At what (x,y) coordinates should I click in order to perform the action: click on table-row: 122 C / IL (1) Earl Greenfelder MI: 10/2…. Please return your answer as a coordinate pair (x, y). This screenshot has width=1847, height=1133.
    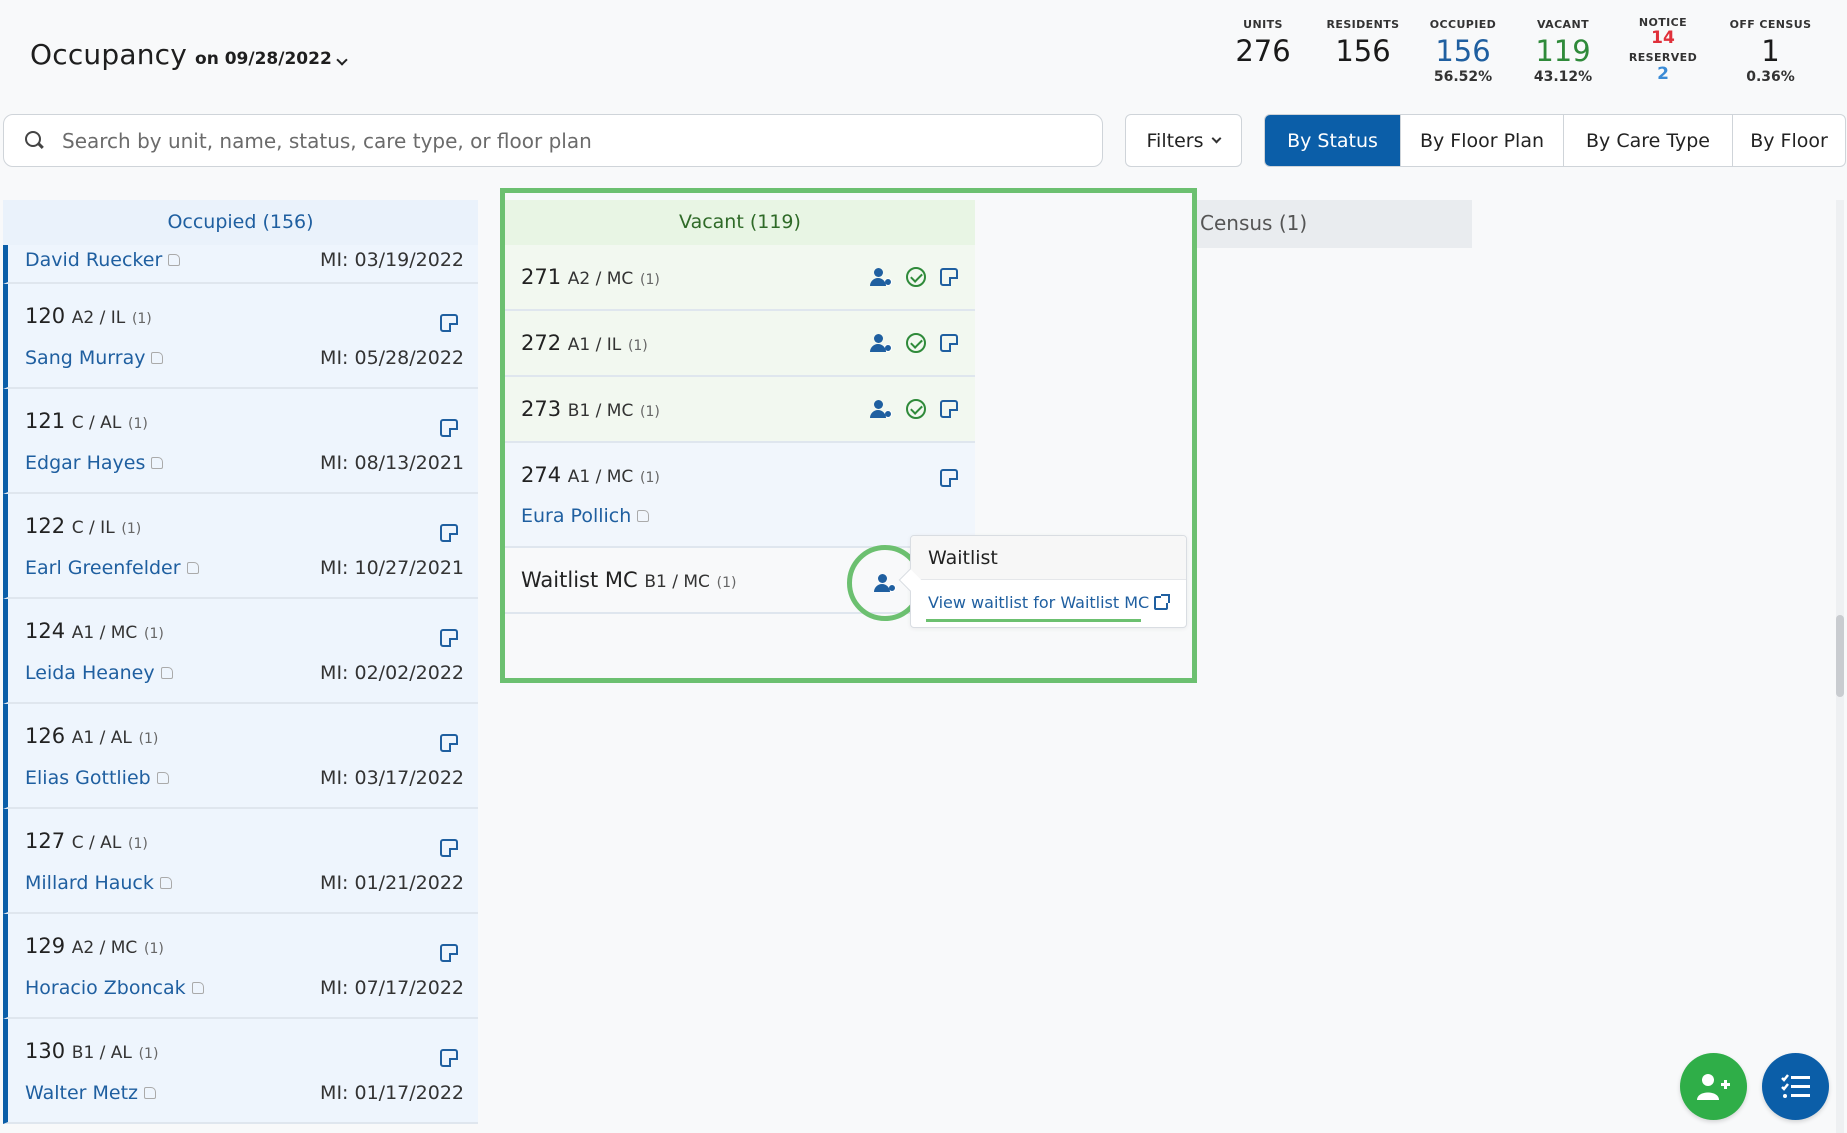
    Looking at the image, I should click on (240, 546).